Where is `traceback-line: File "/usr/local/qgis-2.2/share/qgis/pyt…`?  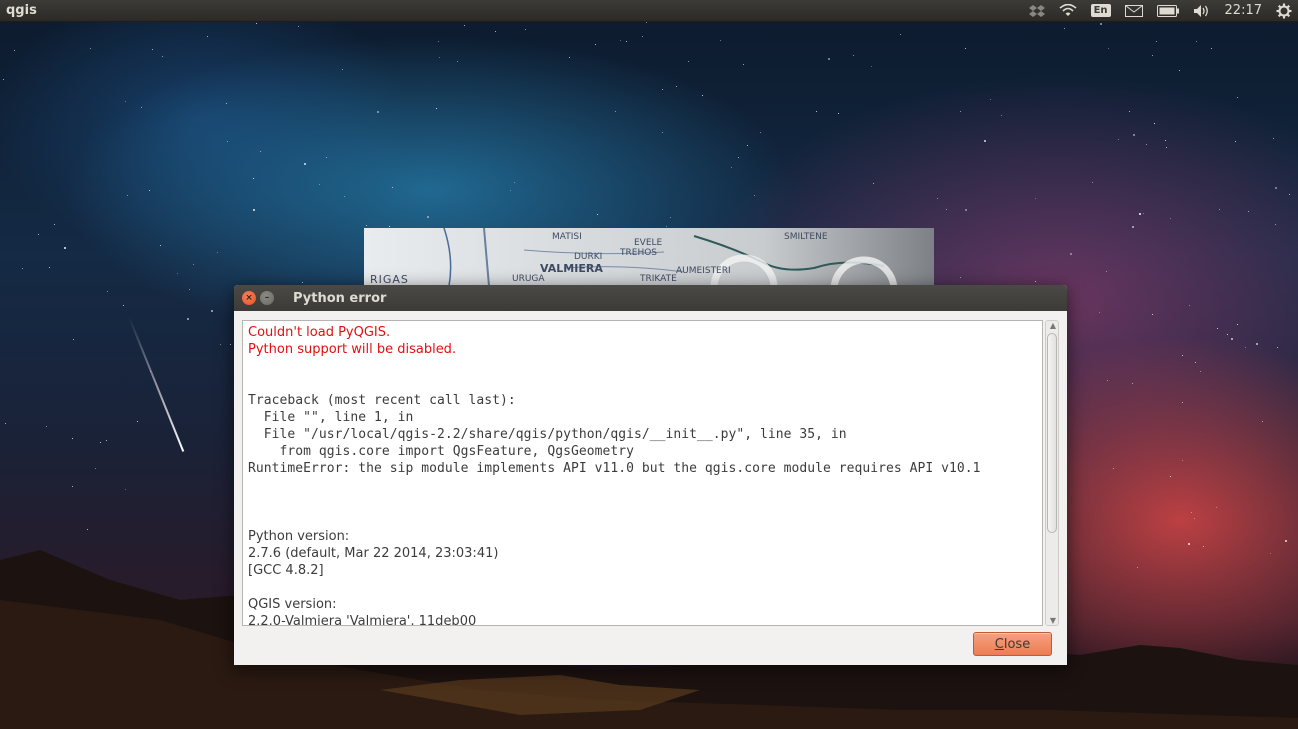 traceback-line: File "/usr/local/qgis-2.2/share/qgis/pyt… is located at coordinates (547, 434).